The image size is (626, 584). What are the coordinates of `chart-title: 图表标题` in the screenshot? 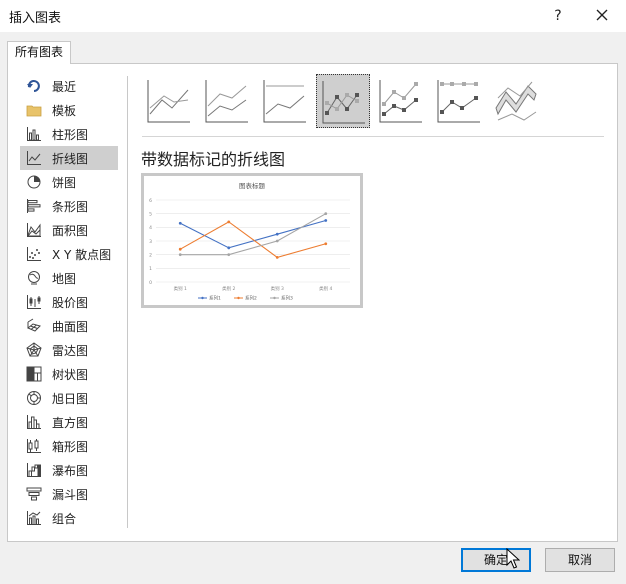 It's located at (252, 185).